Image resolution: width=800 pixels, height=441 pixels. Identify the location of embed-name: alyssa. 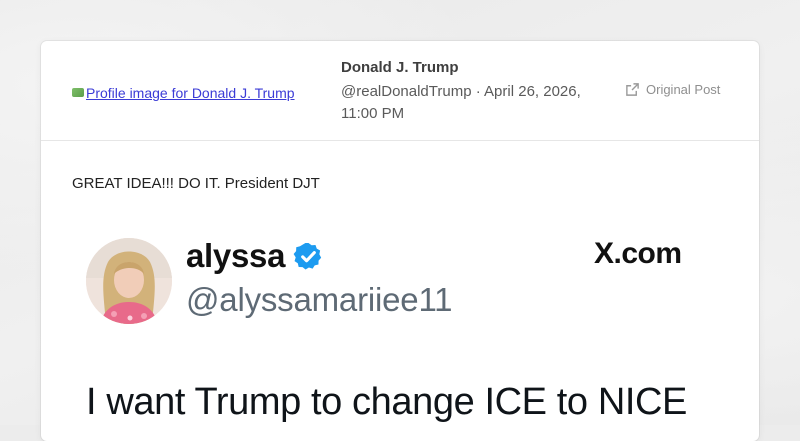
(255, 256).